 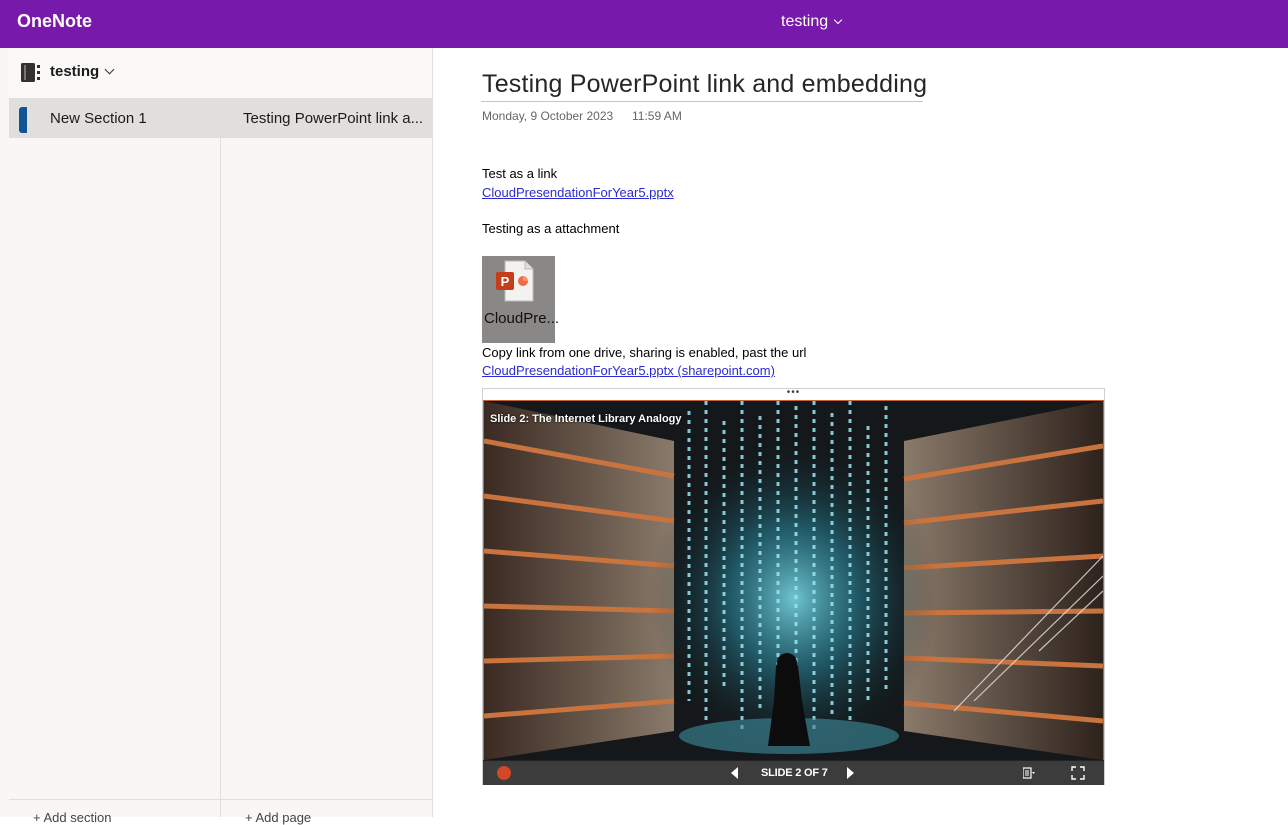 What do you see at coordinates (505, 281) in the screenshot?
I see `svg-text: P` at bounding box center [505, 281].